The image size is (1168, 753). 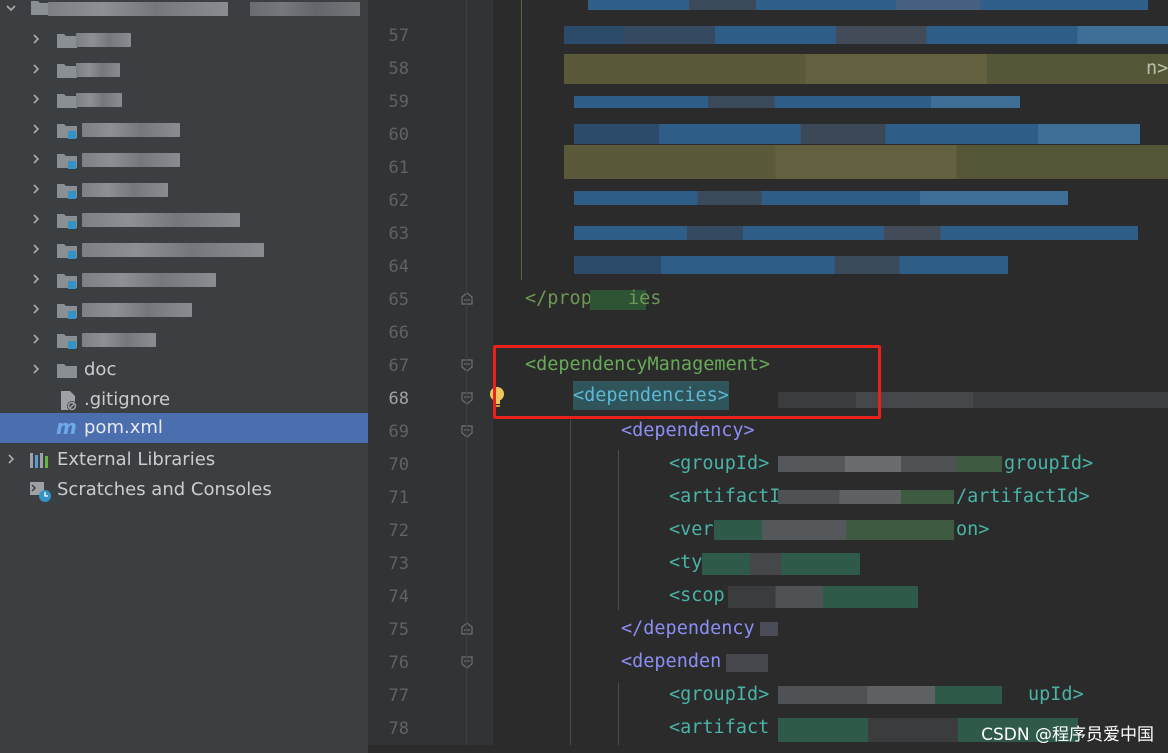 What do you see at coordinates (688, 430) in the screenshot?
I see `code-dependency-tag: <dependency>` at bounding box center [688, 430].